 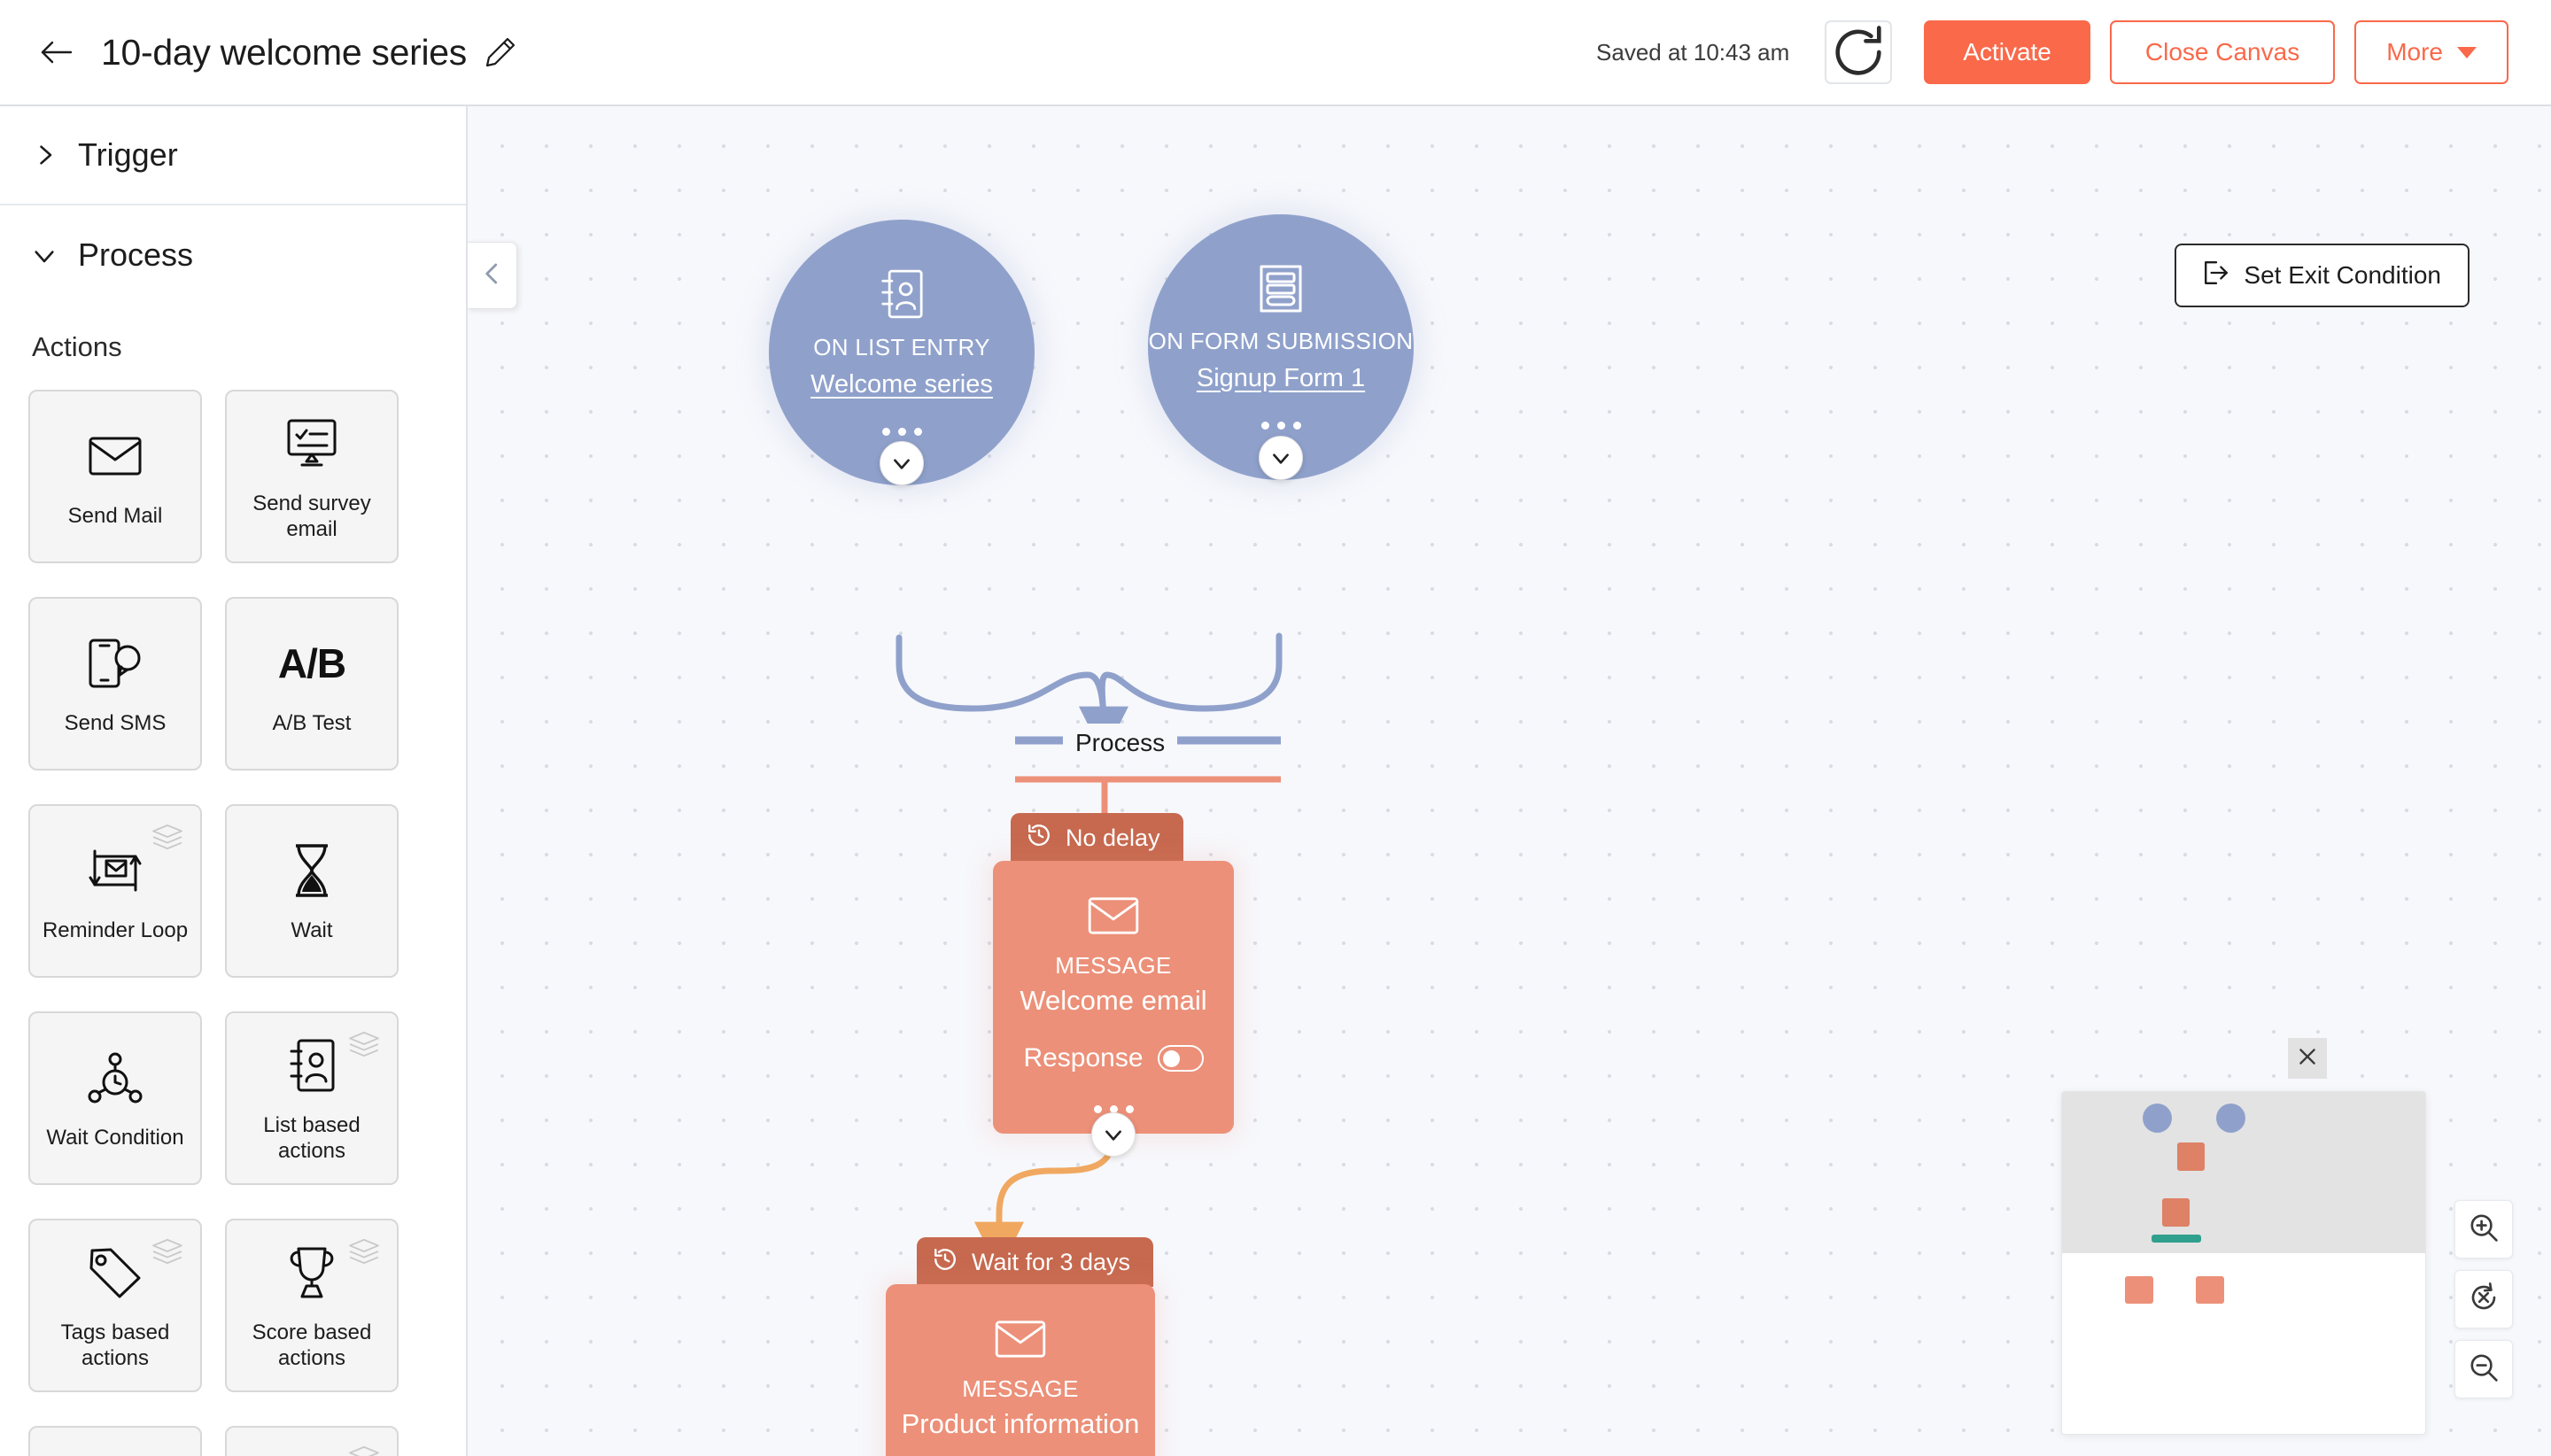 I want to click on message-name: Welcome email, so click(x=1113, y=1001).